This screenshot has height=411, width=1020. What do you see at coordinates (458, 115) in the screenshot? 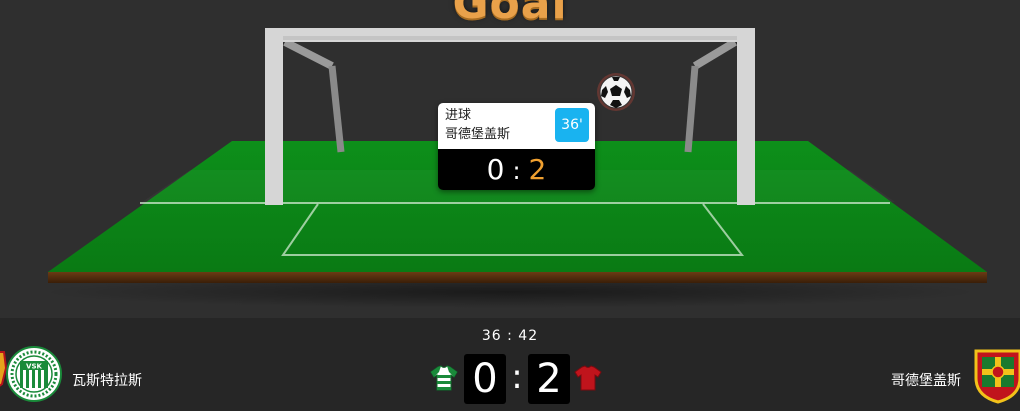
I see `popup-event-type: 进球` at bounding box center [458, 115].